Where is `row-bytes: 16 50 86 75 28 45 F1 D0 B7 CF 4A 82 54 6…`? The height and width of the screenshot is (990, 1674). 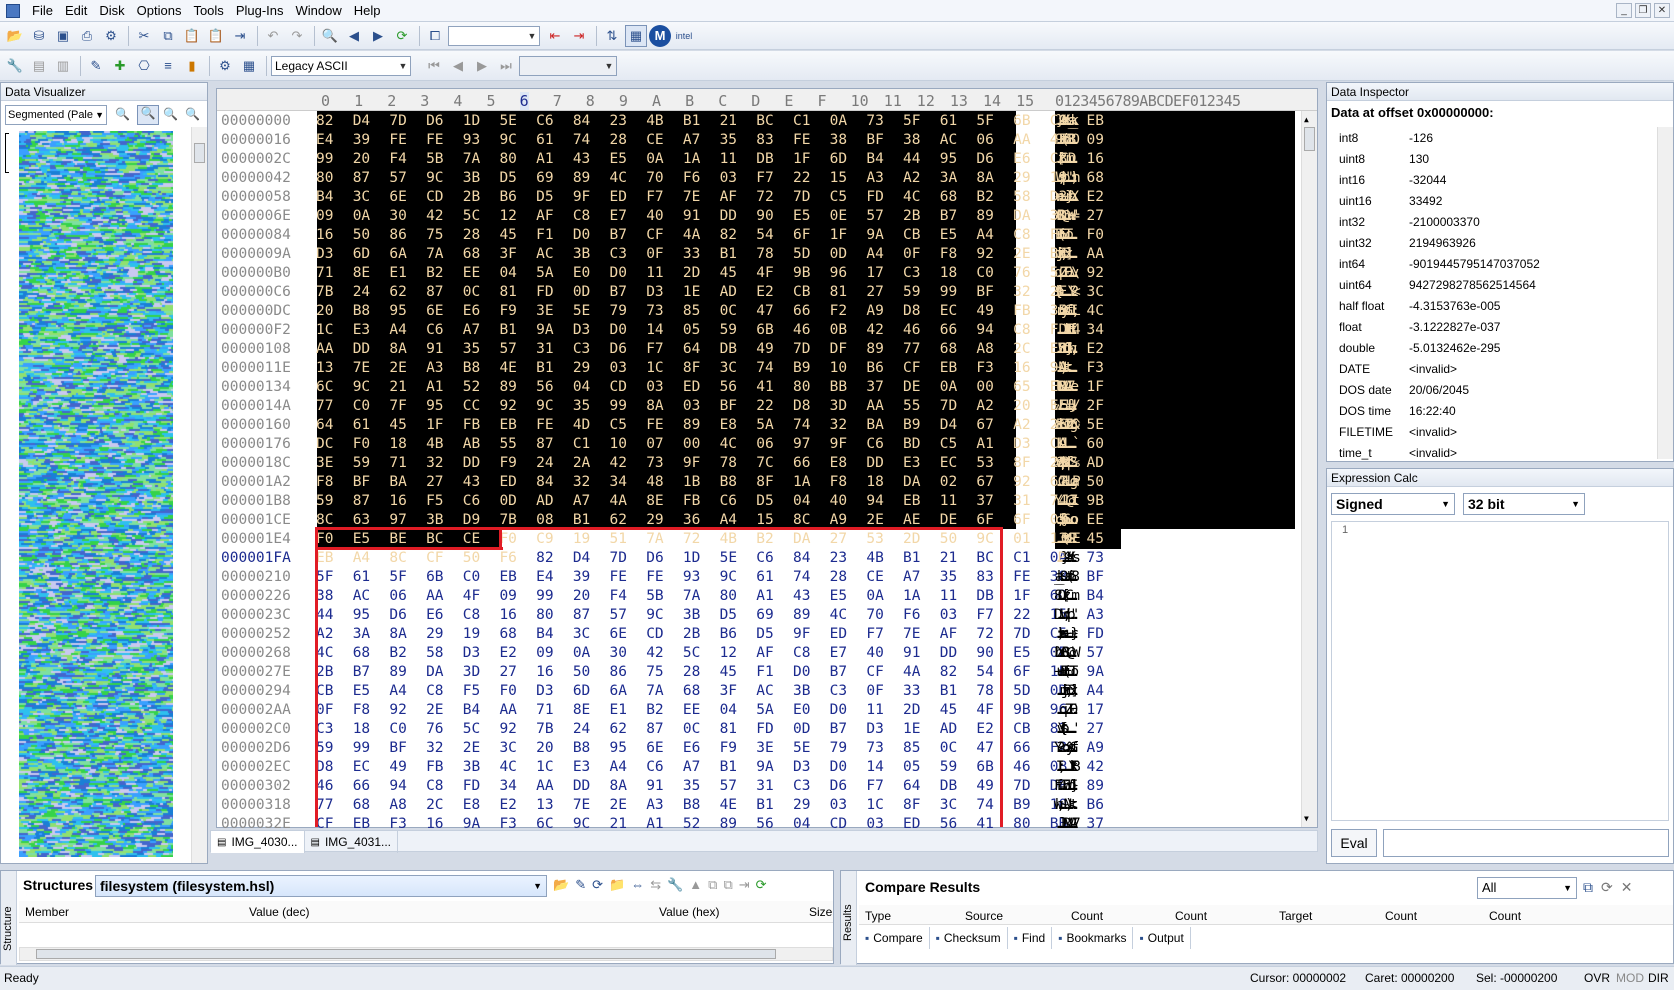 row-bytes: 16 50 86 75 28 45 F1 D0 B7 CF 4A 82 54 6… is located at coordinates (710, 235).